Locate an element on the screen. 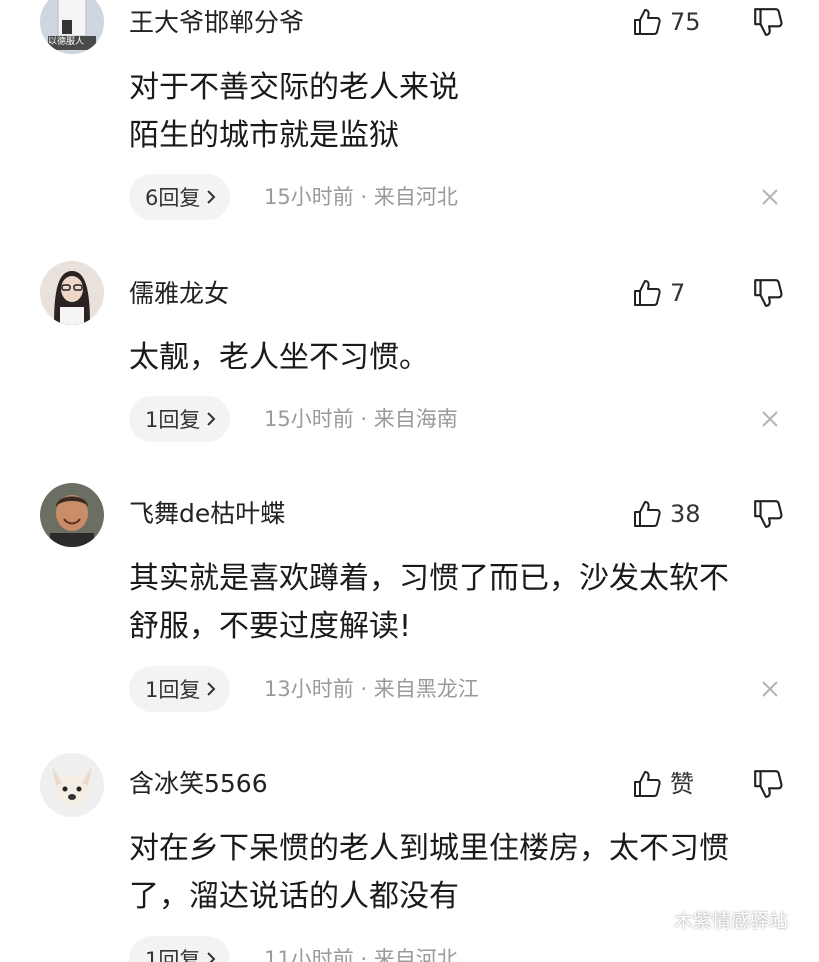  like-count: 75 is located at coordinates (685, 22).